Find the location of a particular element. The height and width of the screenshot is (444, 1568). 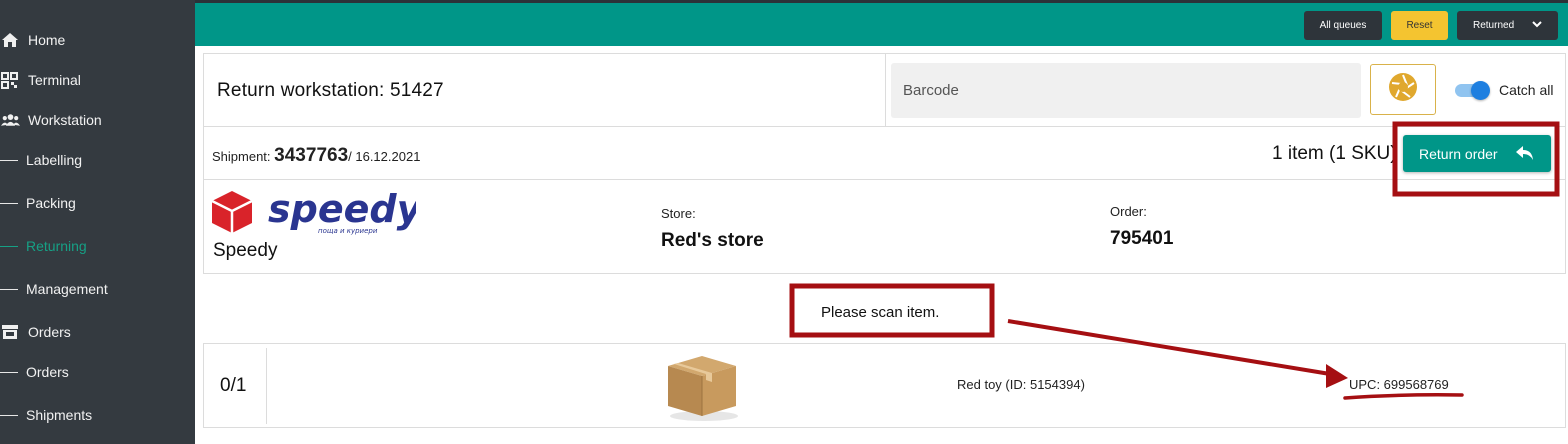

reset-label: Reset is located at coordinates (1419, 25).